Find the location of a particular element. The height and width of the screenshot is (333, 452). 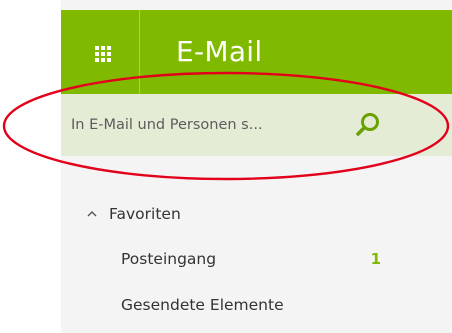

folder-item-inbox: Posteingang 1 is located at coordinates (251, 259).